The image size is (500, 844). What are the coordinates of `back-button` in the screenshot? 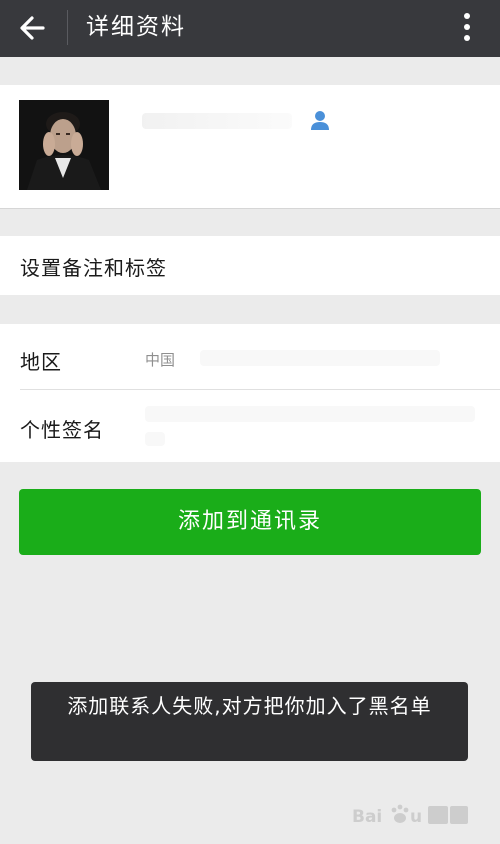 It's located at (34, 28).